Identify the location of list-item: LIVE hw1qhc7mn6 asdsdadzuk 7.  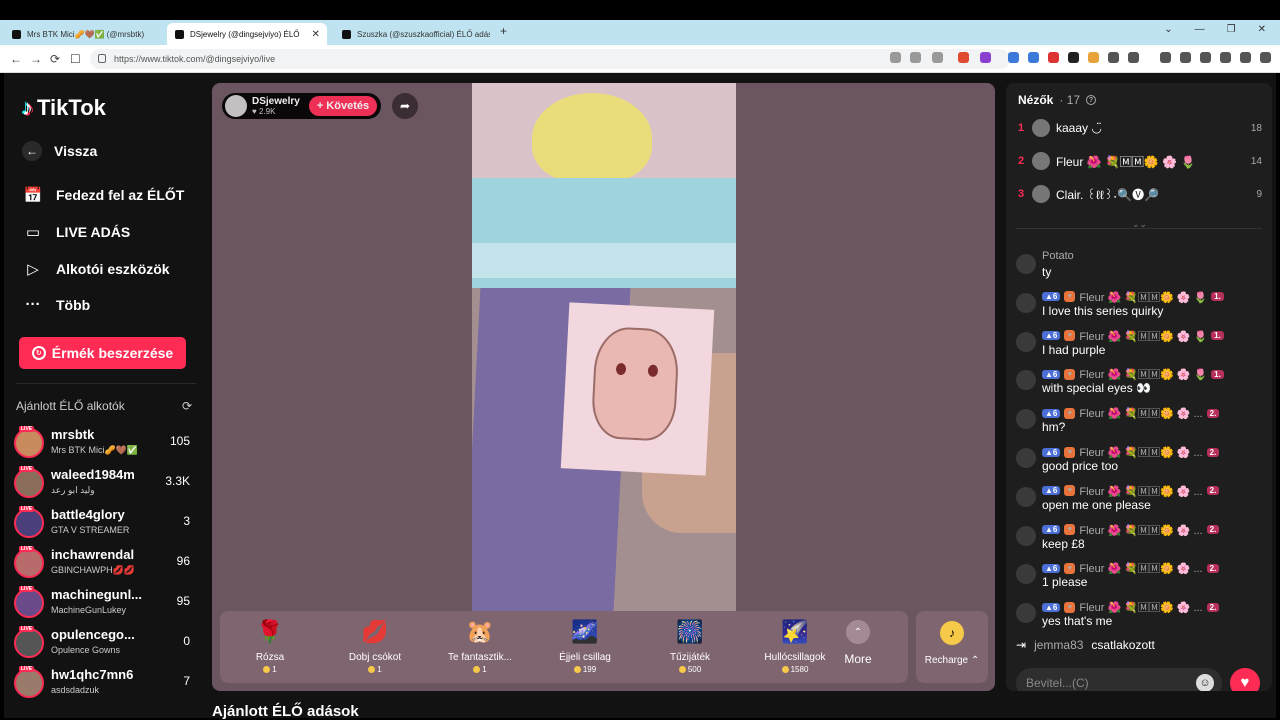
(104, 685).